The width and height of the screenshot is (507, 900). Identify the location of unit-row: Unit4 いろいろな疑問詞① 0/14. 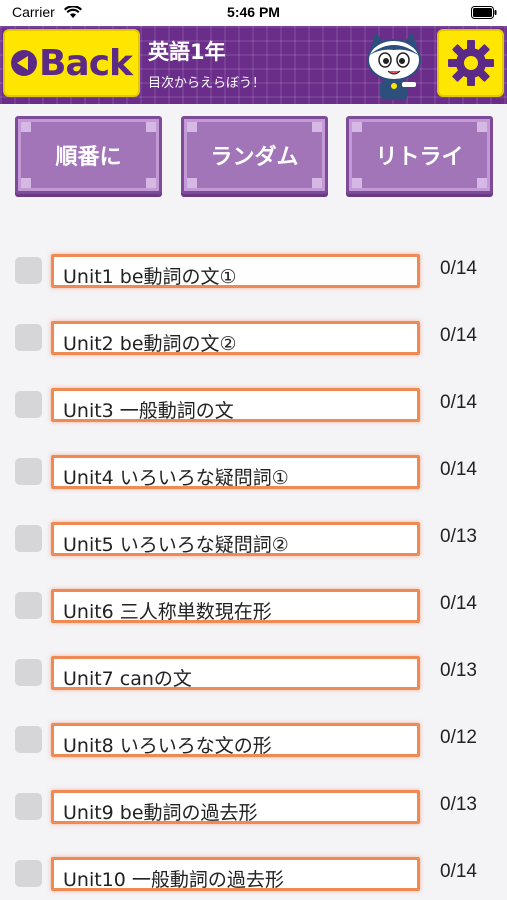
(253, 475).